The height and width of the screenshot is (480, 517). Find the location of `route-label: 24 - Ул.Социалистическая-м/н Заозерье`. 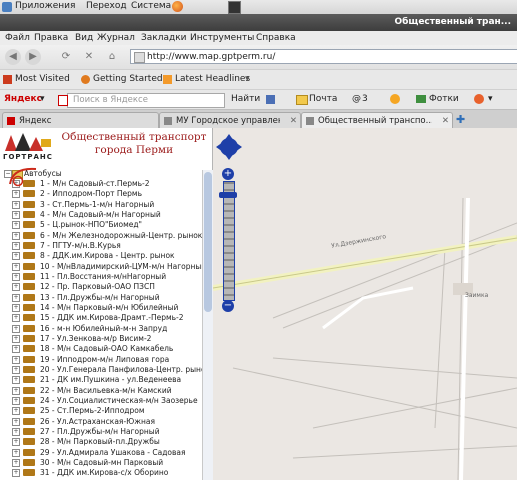

route-label: 24 - Ул.Социалистическая-м/н Заозерье is located at coordinates (119, 400).